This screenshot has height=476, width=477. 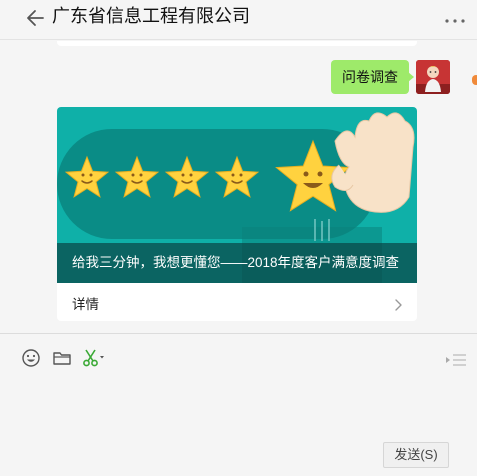 I want to click on folder-icon, so click(x=62, y=358).